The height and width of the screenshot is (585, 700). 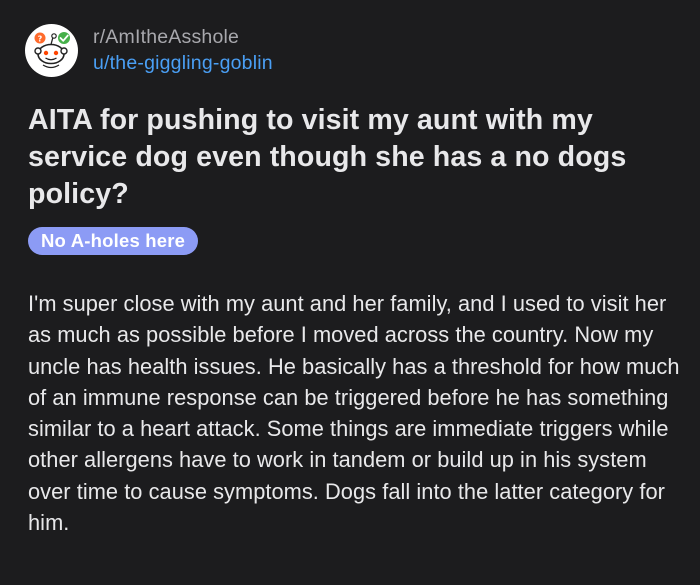 I want to click on reddit-snoo-judge-icon: ?, so click(x=52, y=50).